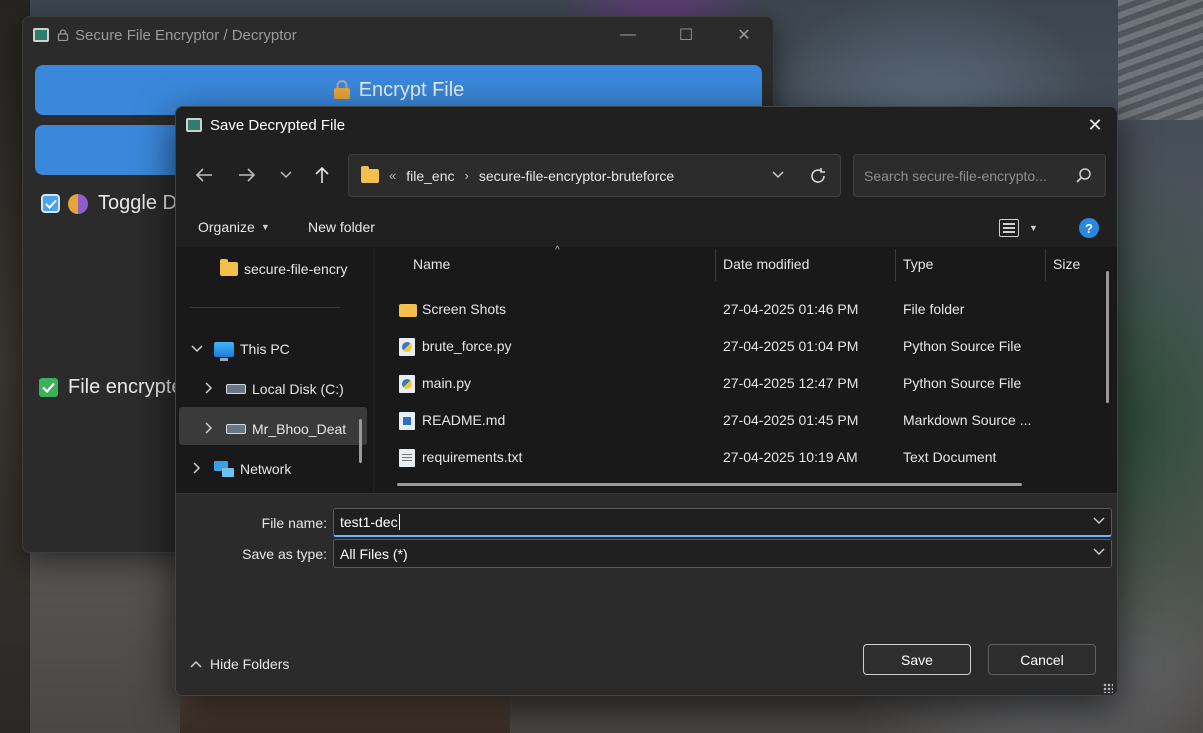  I want to click on file-type: Text Document, so click(950, 457).